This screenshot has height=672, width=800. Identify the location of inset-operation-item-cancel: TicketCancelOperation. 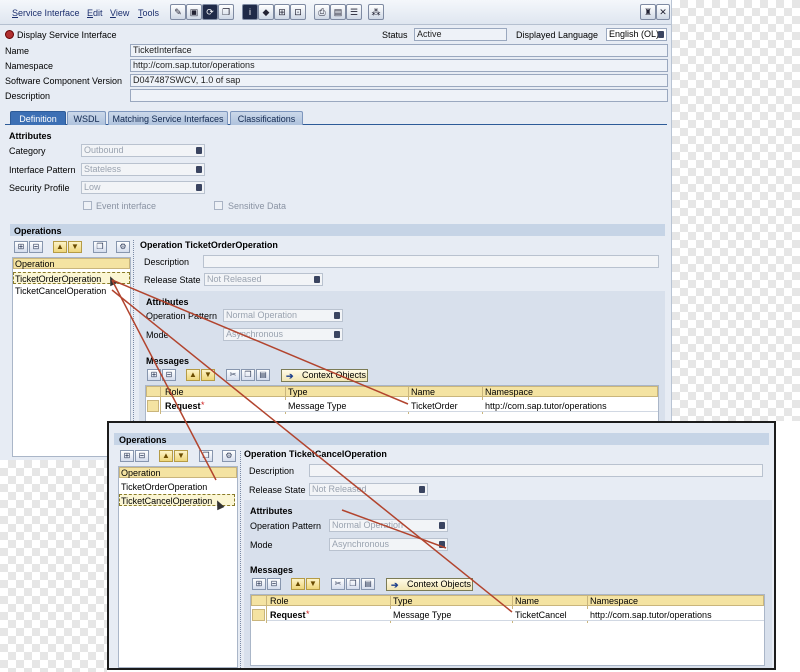
(166, 501).